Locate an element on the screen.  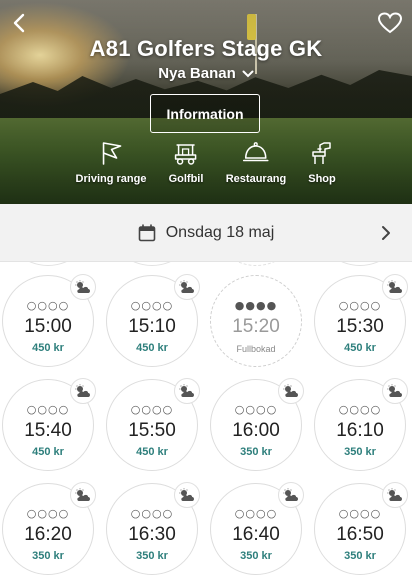
flag-icon is located at coordinates (112, 153).